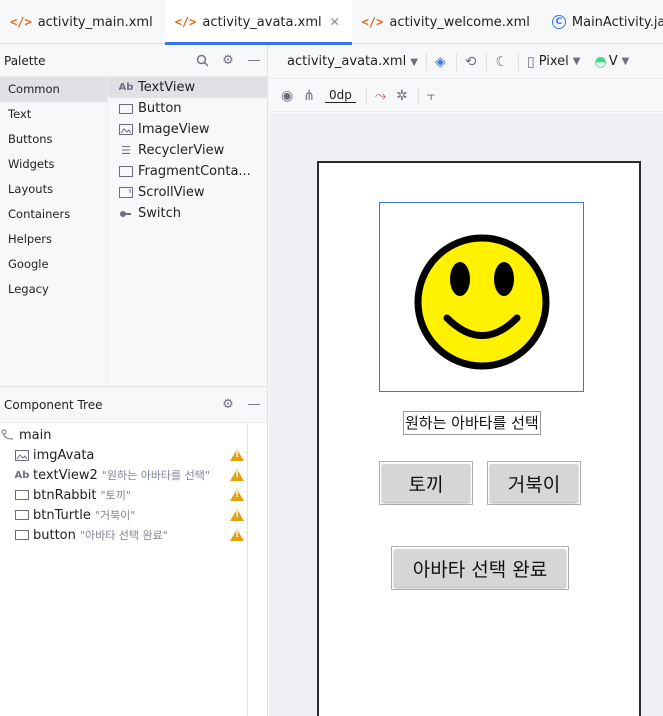  I want to click on avatar-image-view, so click(481, 297).